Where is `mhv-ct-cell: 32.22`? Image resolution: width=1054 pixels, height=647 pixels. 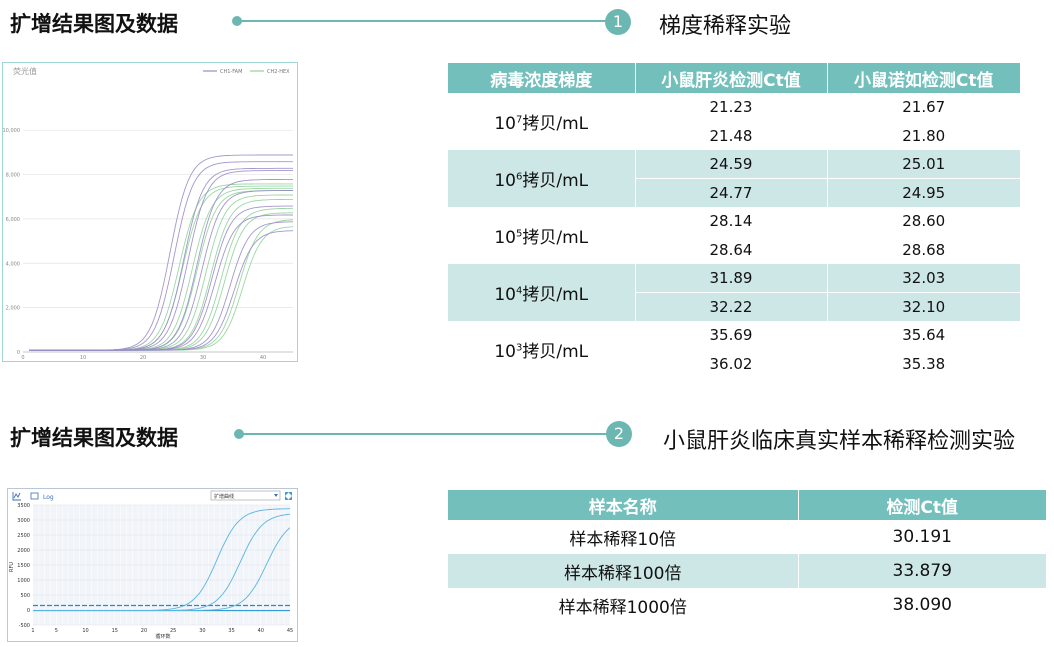
mhv-ct-cell: 32.22 is located at coordinates (731, 306).